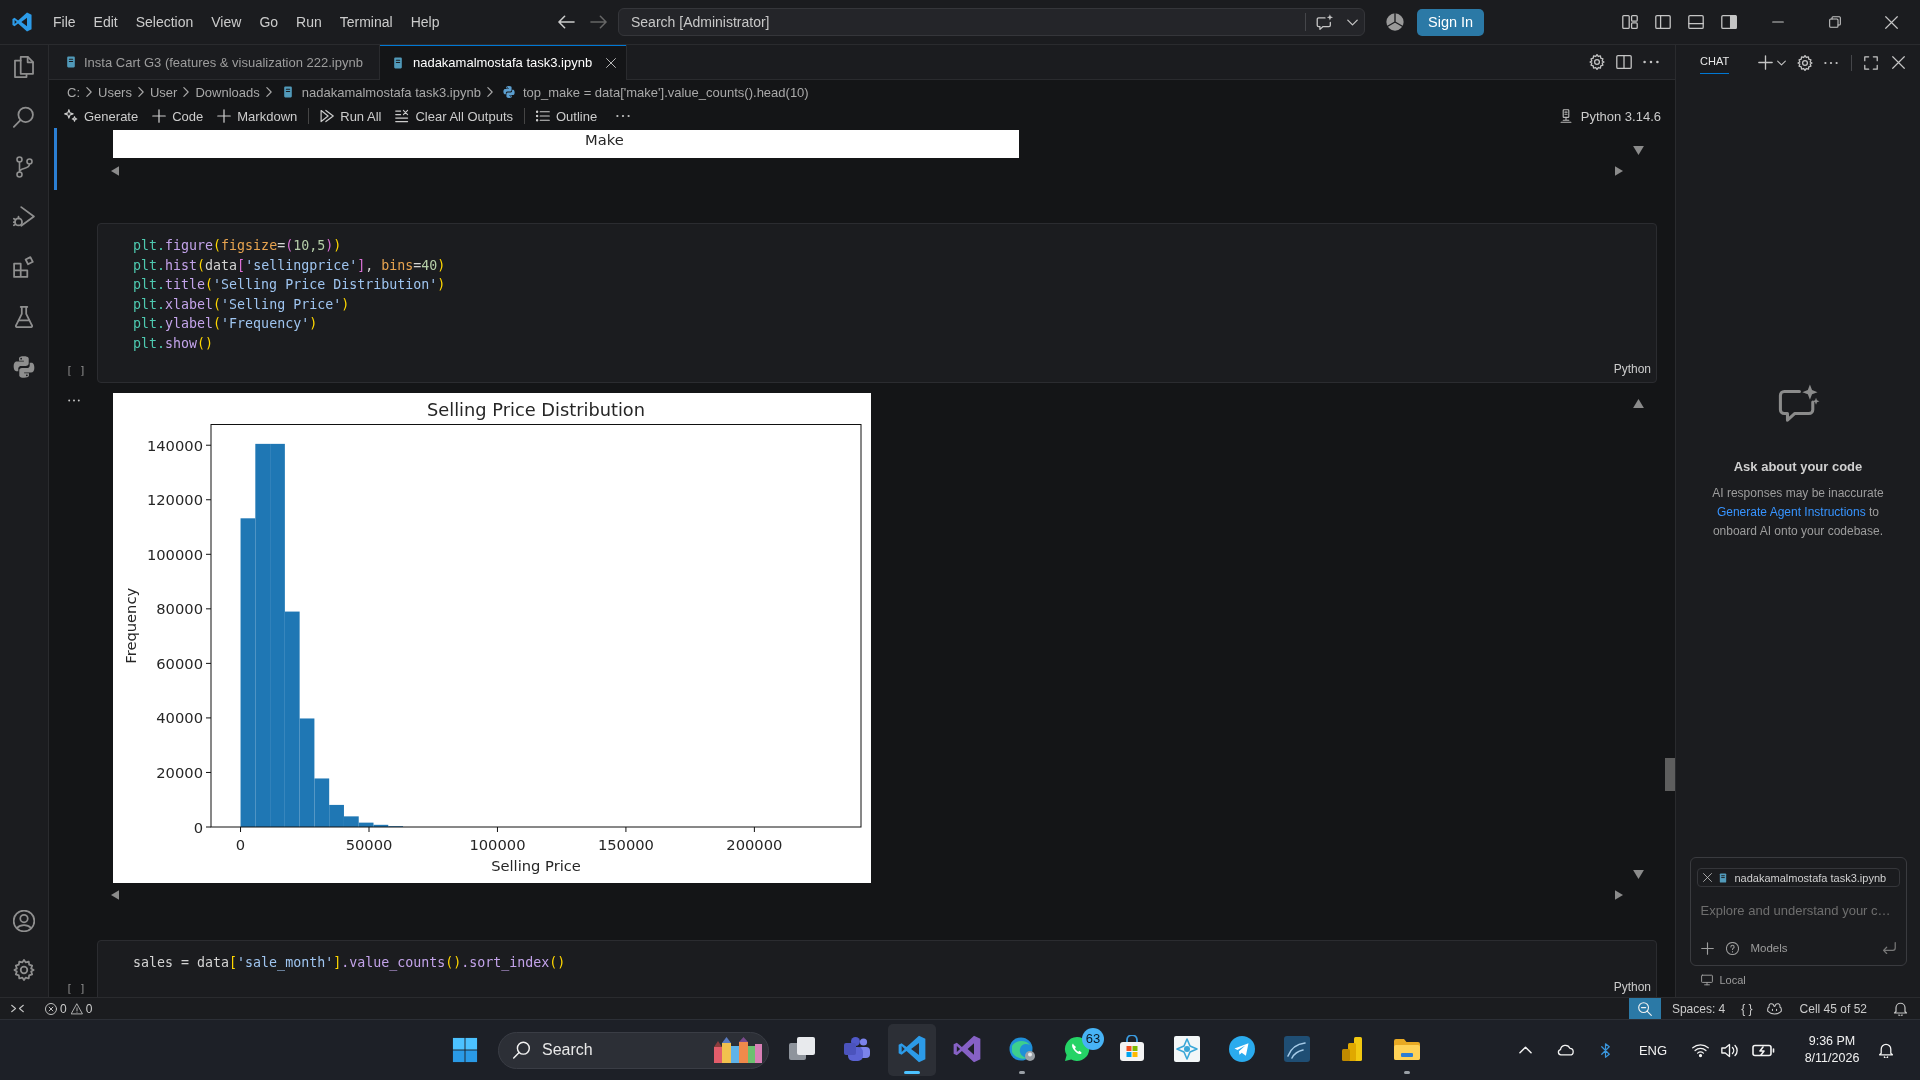  I want to click on code-line: plt.xlabel('Selling Price'), so click(242, 304).